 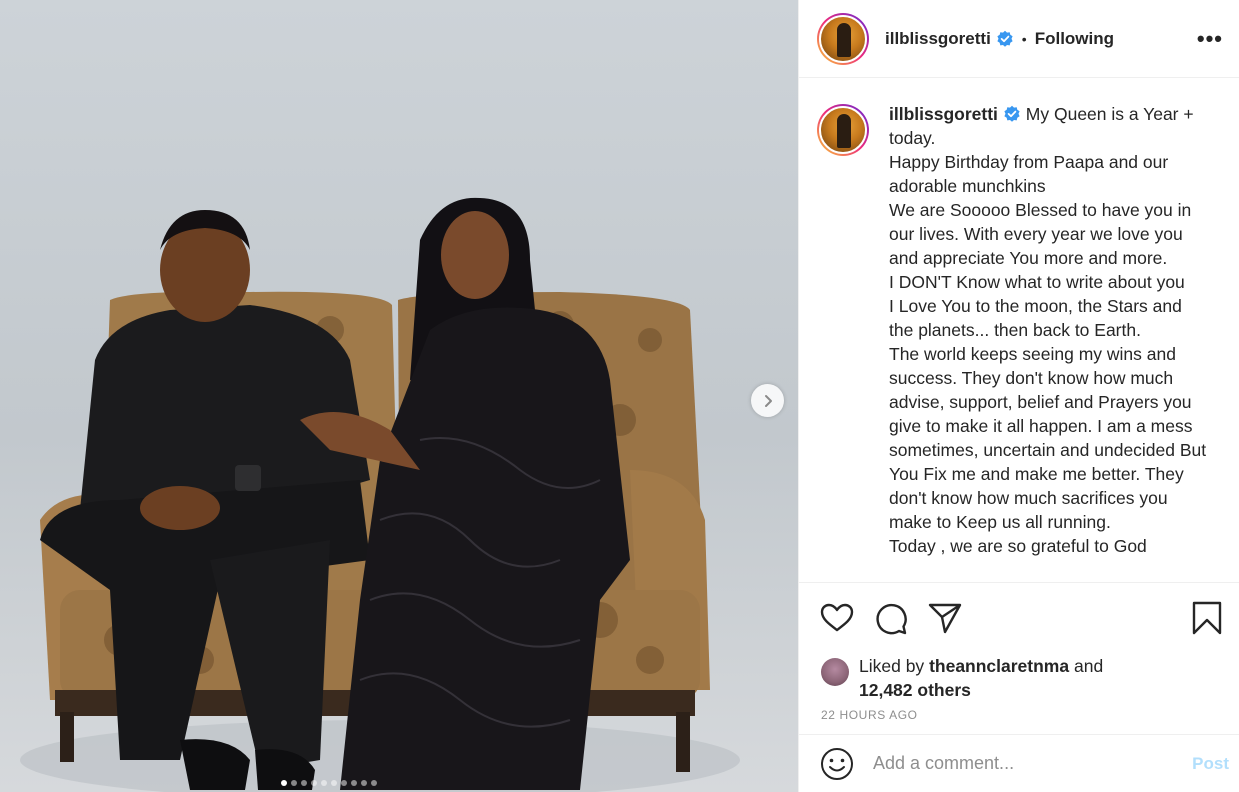 What do you see at coordinates (1000, 522) in the screenshot?
I see `caption-line: make to Keep us all running.` at bounding box center [1000, 522].